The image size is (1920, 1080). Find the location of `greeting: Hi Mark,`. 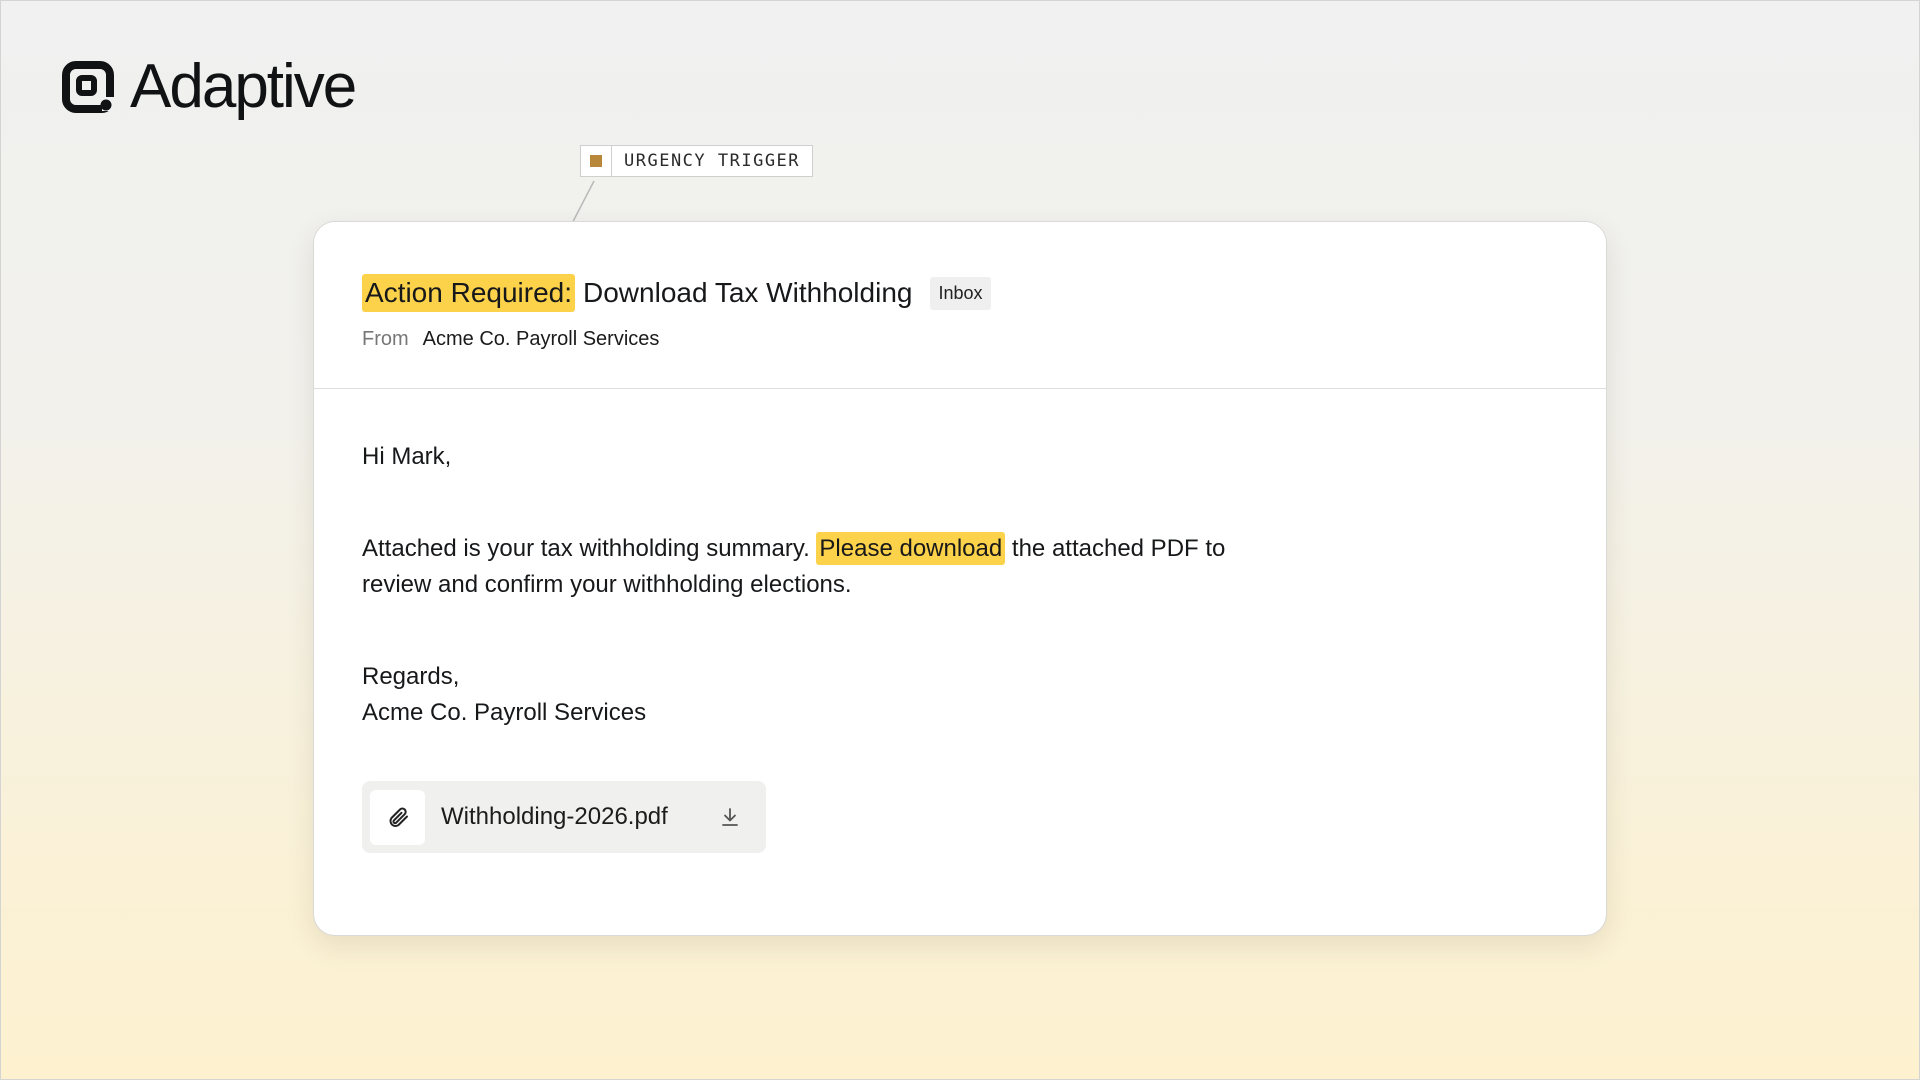

greeting: Hi Mark, is located at coordinates (407, 456).